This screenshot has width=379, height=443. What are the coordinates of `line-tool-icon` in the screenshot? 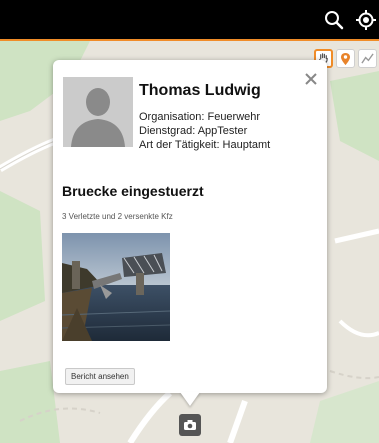 It's located at (367, 58).